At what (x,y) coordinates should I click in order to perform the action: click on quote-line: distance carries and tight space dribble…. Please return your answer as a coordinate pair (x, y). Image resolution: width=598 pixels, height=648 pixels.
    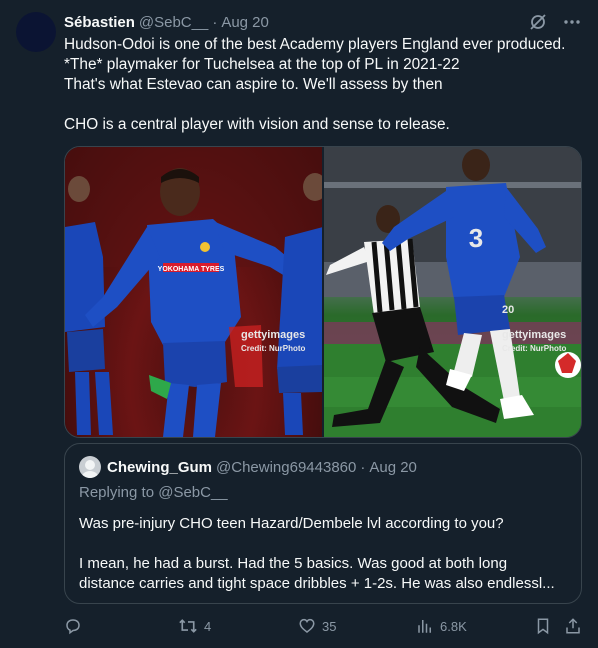
    Looking at the image, I should click on (317, 583).